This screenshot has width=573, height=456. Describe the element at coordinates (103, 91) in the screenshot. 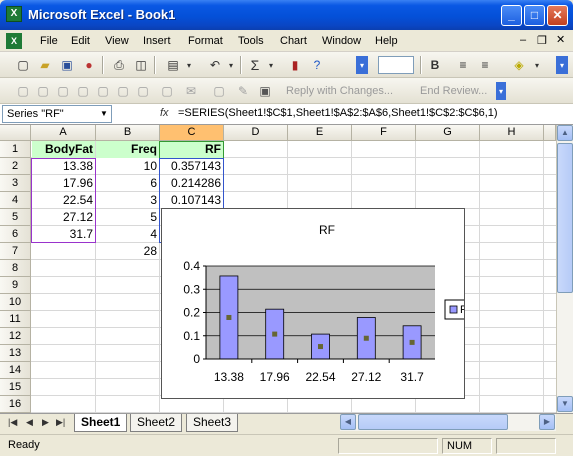

I see `show-all-comments-icon: ▢` at that location.